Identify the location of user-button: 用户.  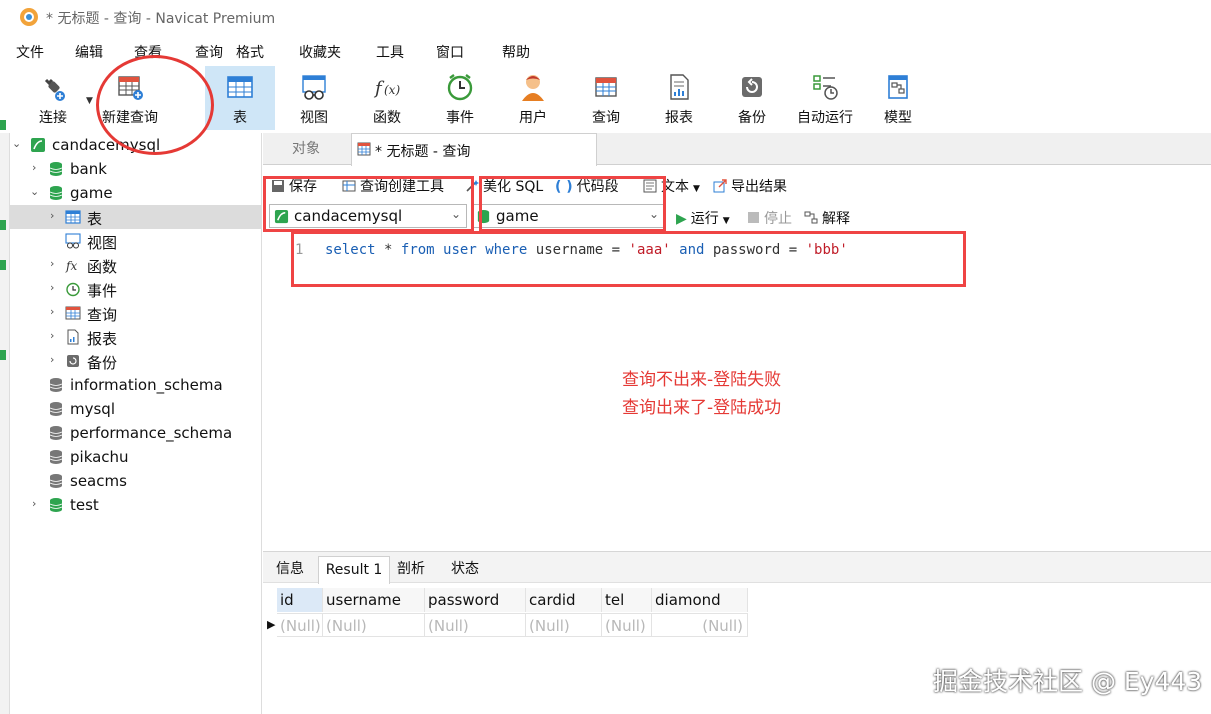
(533, 98).